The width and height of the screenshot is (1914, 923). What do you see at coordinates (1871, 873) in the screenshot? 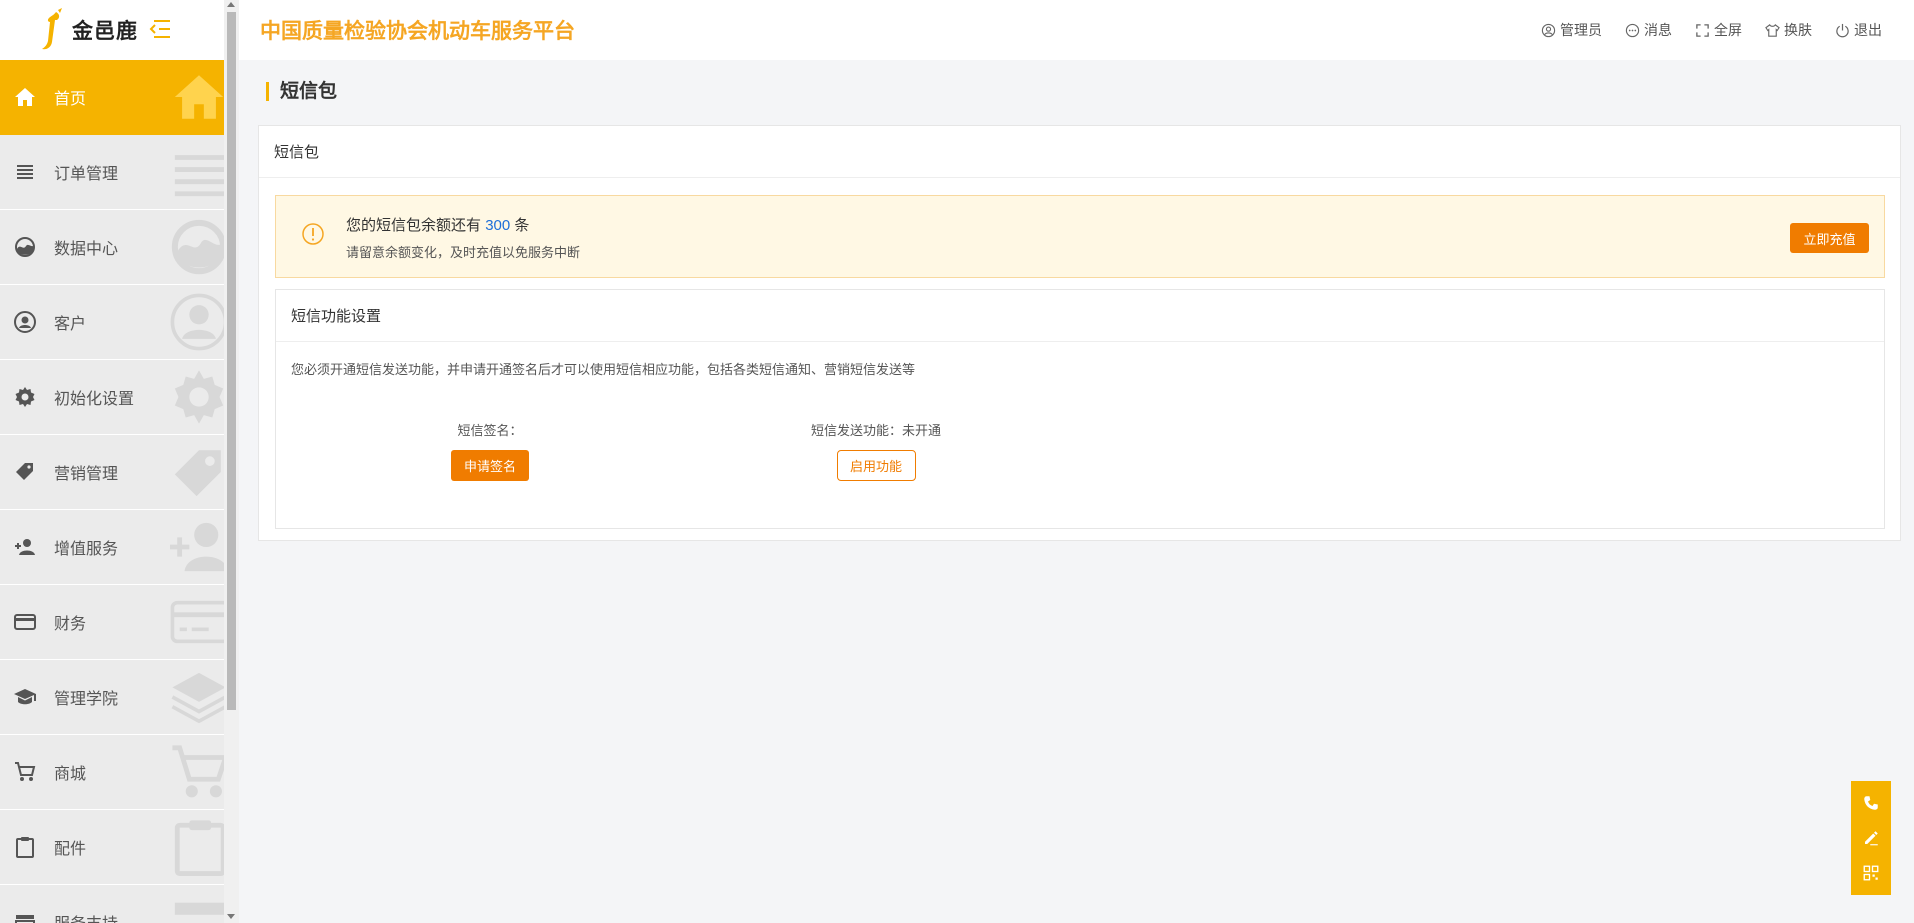
I see `qrcode-icon` at bounding box center [1871, 873].